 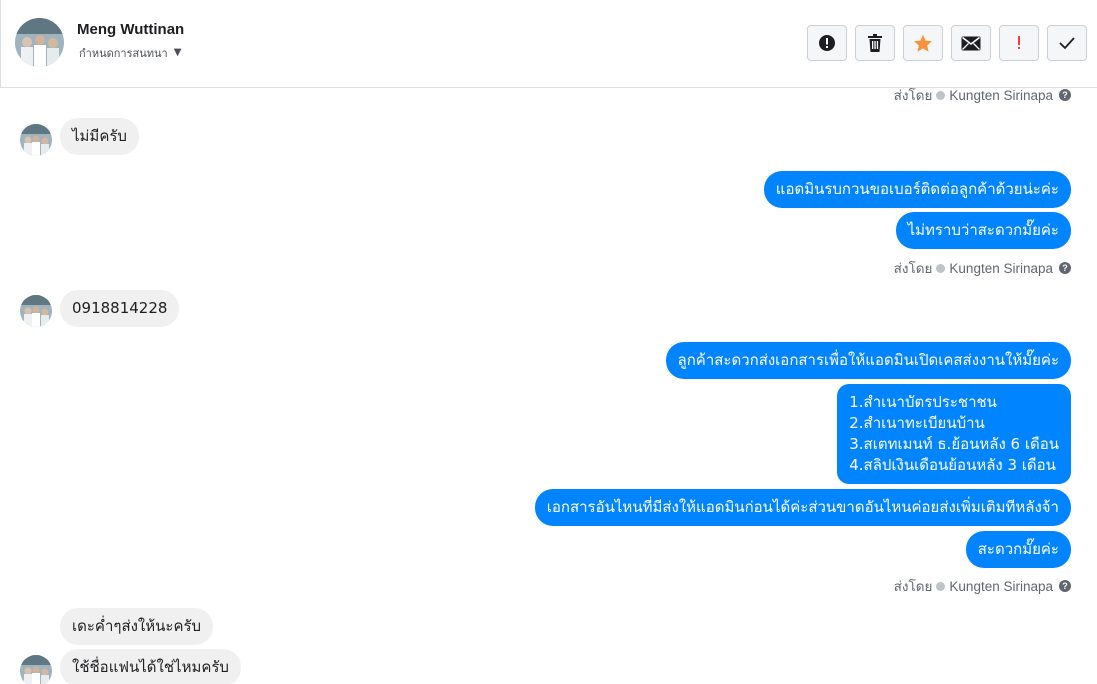 I want to click on message-bubble-outgoing: แอดมินรบกวนขอเบอร์ติดต่อลูกค้าด้วยน่ะค่ะ, so click(x=917, y=189).